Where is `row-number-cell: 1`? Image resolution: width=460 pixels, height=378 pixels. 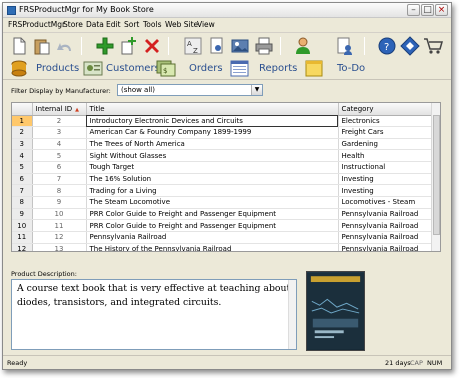
row-number-cell: 1 is located at coordinates (22, 121).